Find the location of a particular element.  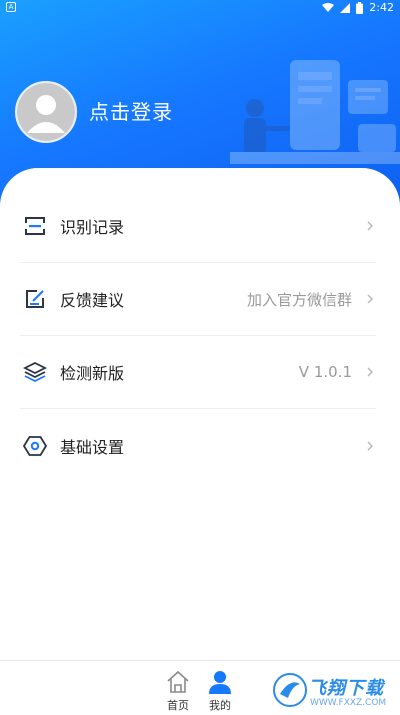

tab-home: 首页 is located at coordinates (178, 691).